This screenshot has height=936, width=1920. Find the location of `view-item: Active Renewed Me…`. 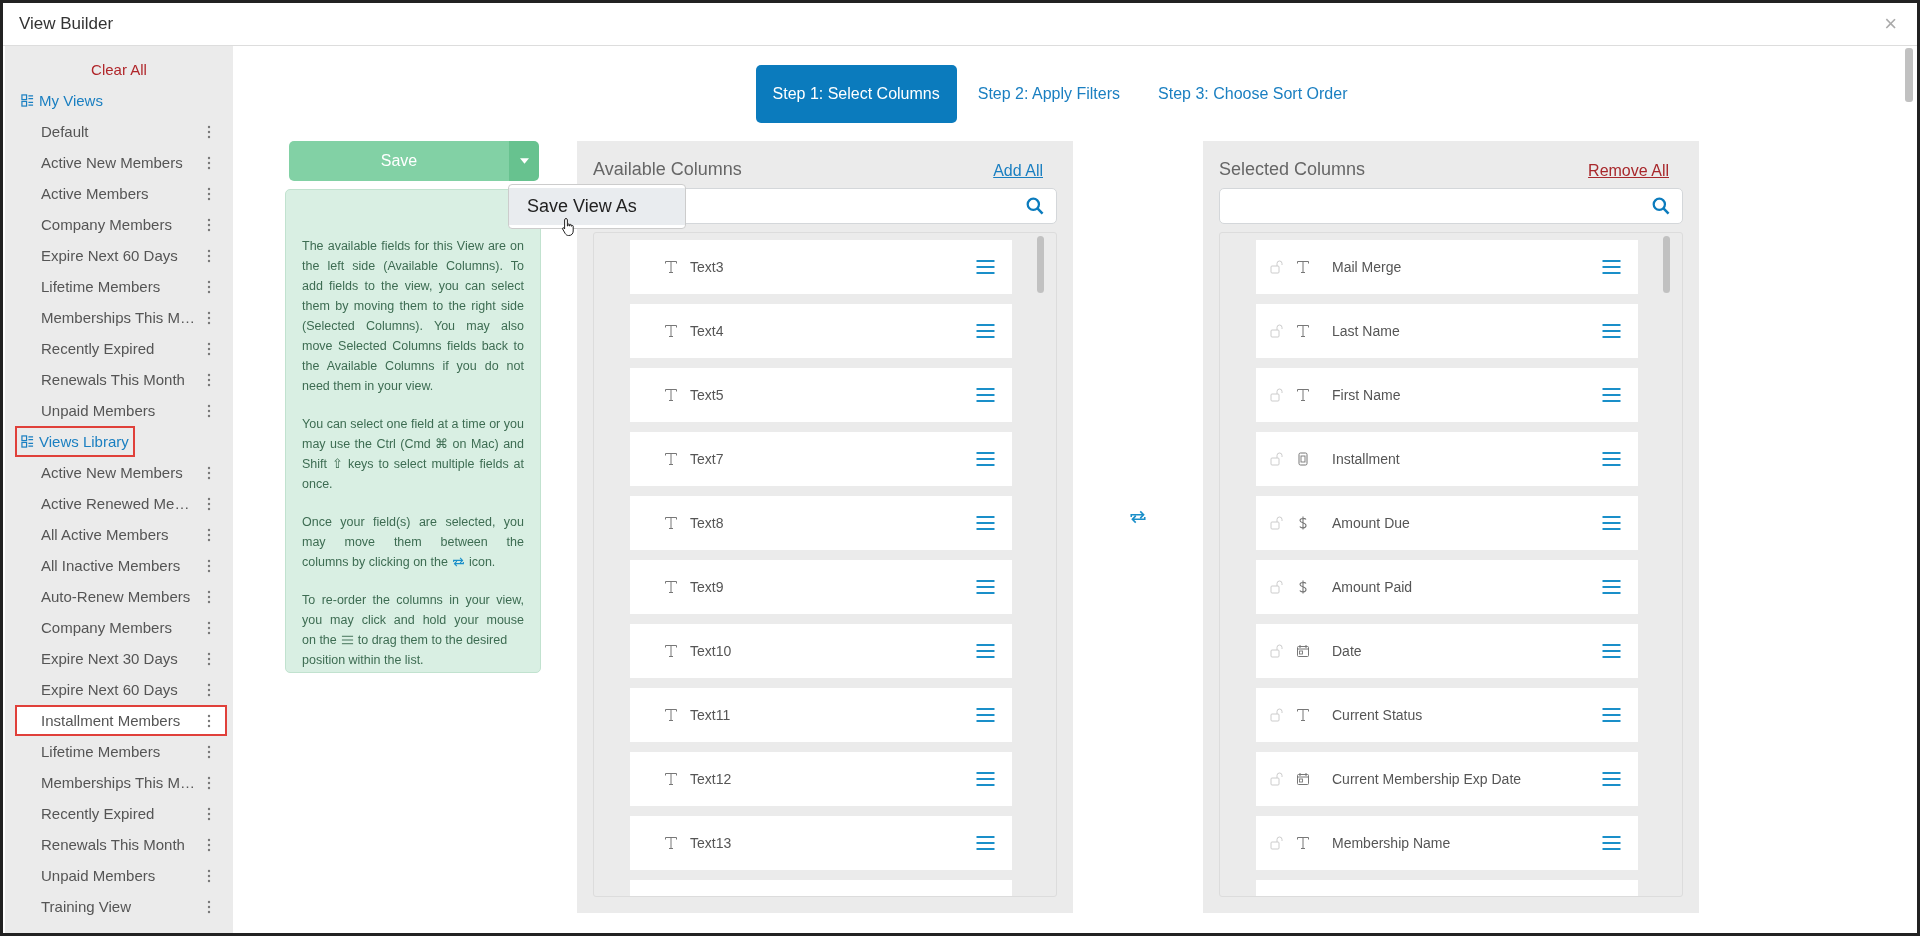

view-item: Active Renewed Me… is located at coordinates (115, 503).